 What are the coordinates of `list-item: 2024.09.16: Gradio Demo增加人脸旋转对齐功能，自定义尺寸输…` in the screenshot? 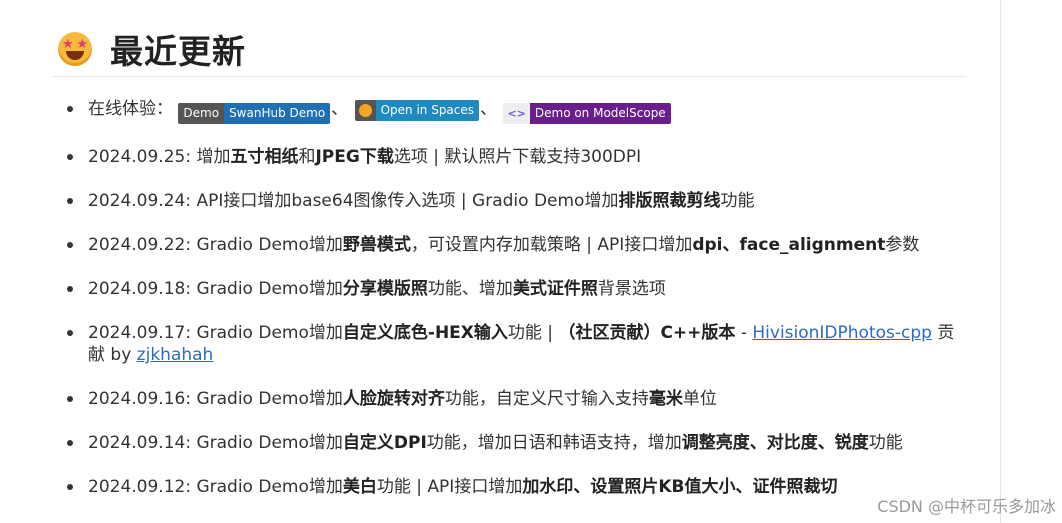 It's located at (510, 399).